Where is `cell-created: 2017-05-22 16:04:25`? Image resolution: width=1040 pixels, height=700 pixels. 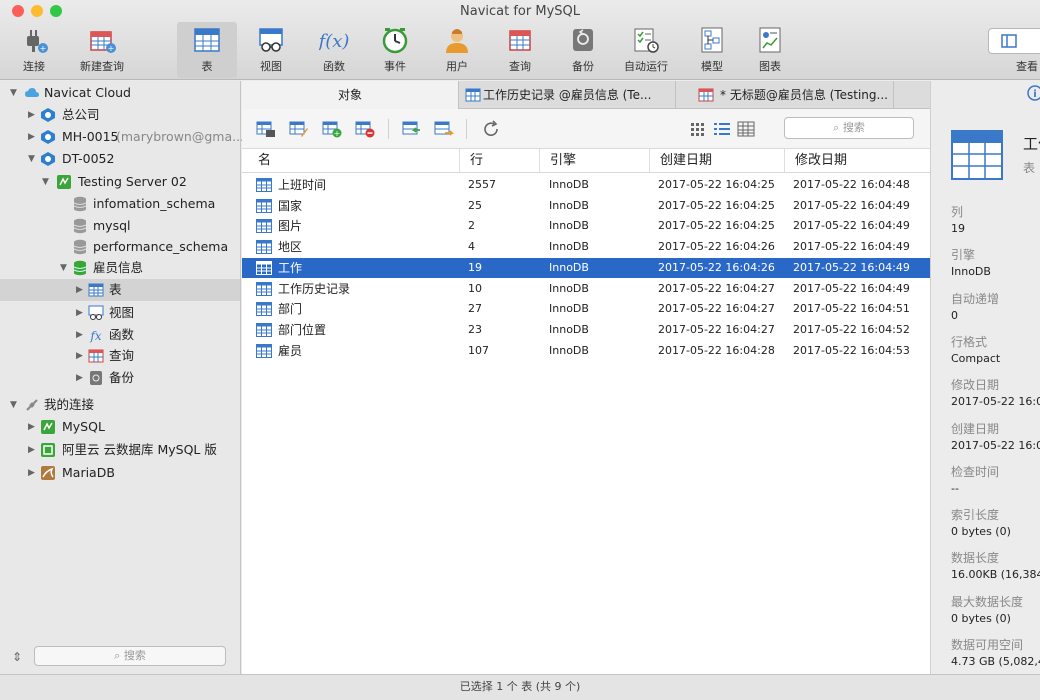
cell-created: 2017-05-22 16:04:25 is located at coordinates (716, 205).